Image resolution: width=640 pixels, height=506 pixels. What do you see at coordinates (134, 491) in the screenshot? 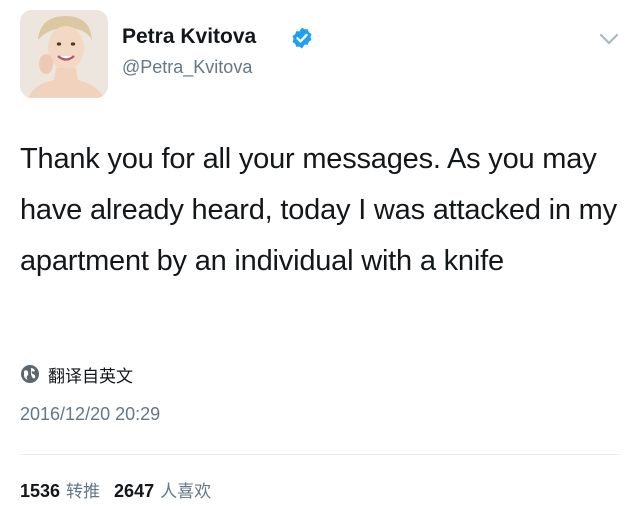
I see `likes-count: 2647` at bounding box center [134, 491].